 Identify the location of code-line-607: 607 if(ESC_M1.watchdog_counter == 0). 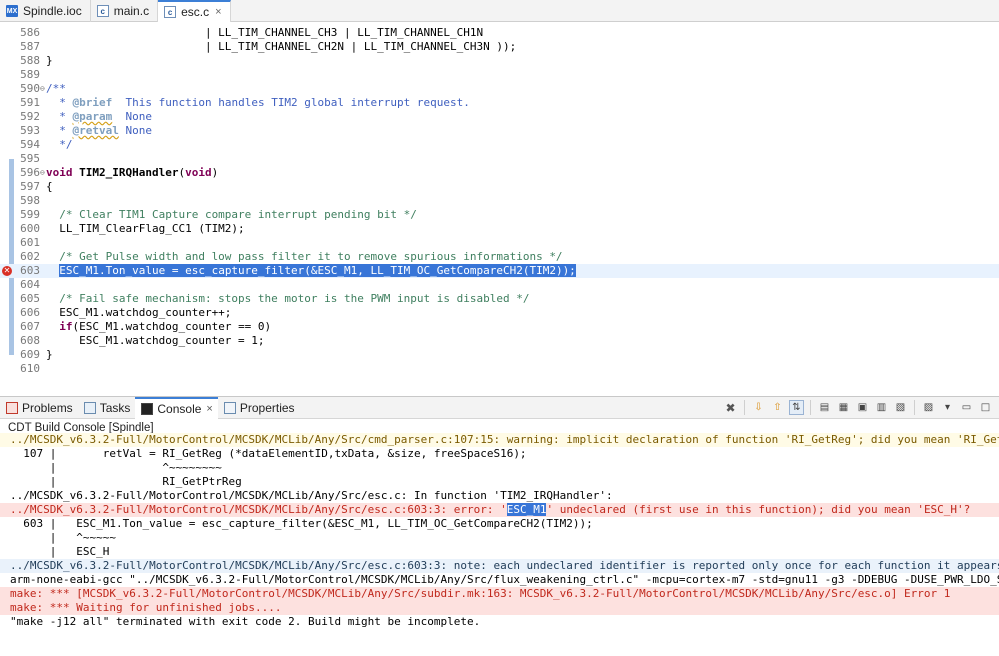
(499, 327).